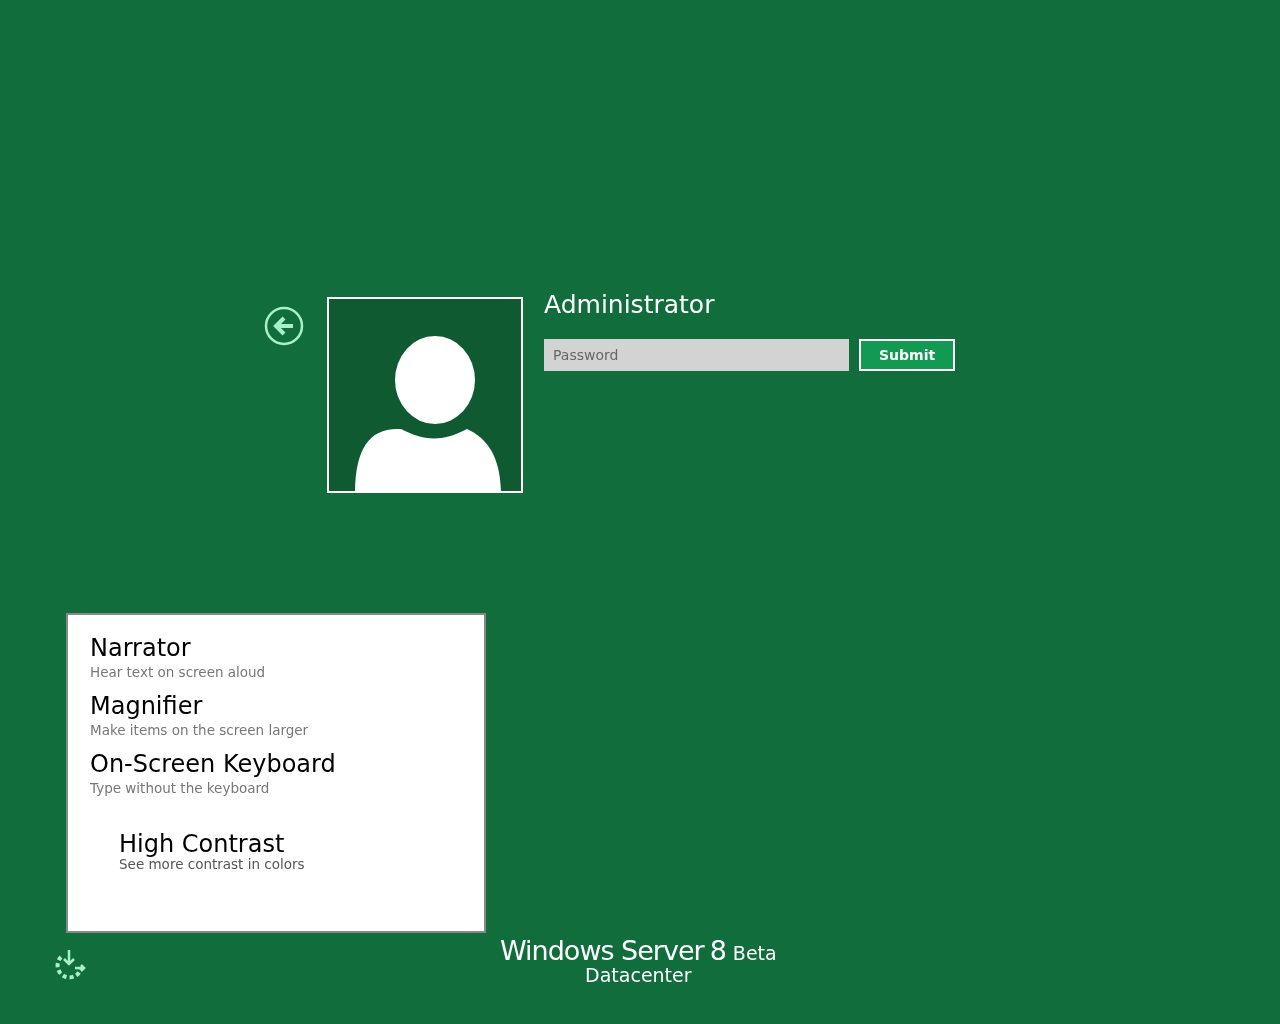 This screenshot has height=1024, width=1280. Describe the element at coordinates (290, 853) in the screenshot. I see `toggle-item: High Contrast See more contrast in colors` at that location.